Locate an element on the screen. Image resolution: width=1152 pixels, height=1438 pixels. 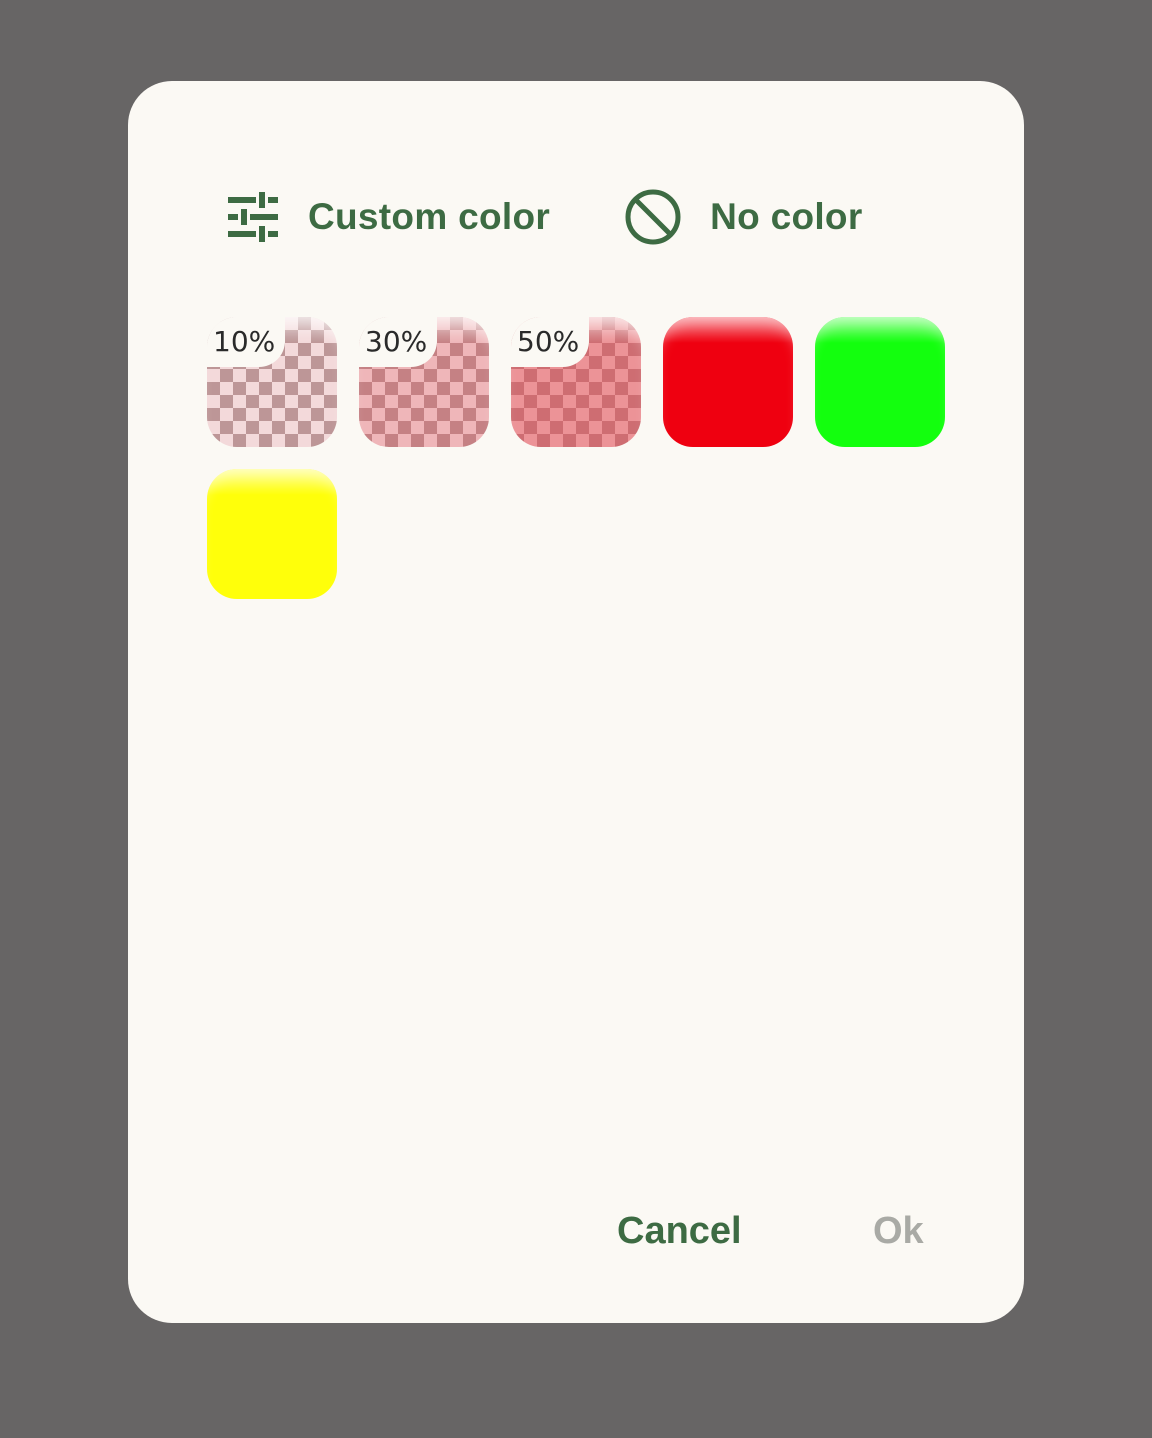
swatch-red-50: 50% is located at coordinates (576, 382).